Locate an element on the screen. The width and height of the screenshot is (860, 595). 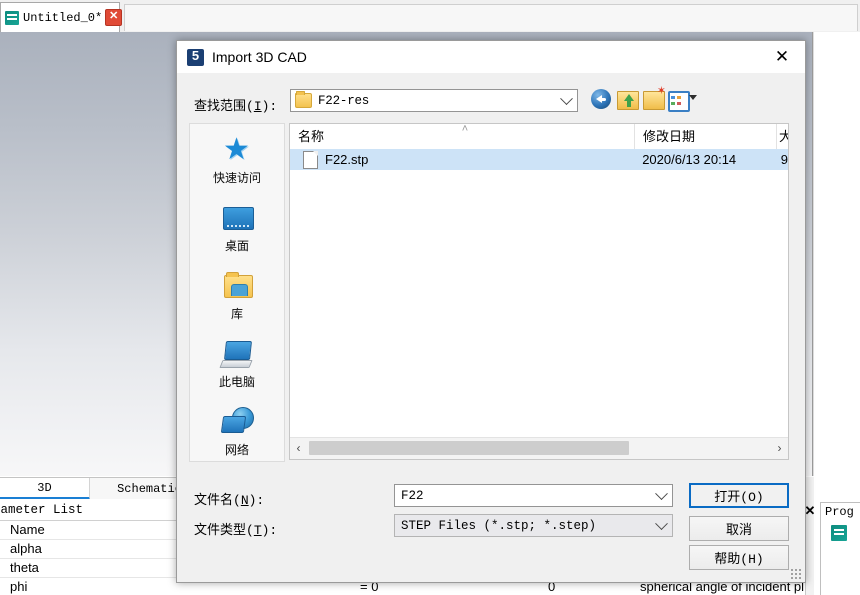
file-type-label: 文件类型(T): is located at coordinates (235, 528).